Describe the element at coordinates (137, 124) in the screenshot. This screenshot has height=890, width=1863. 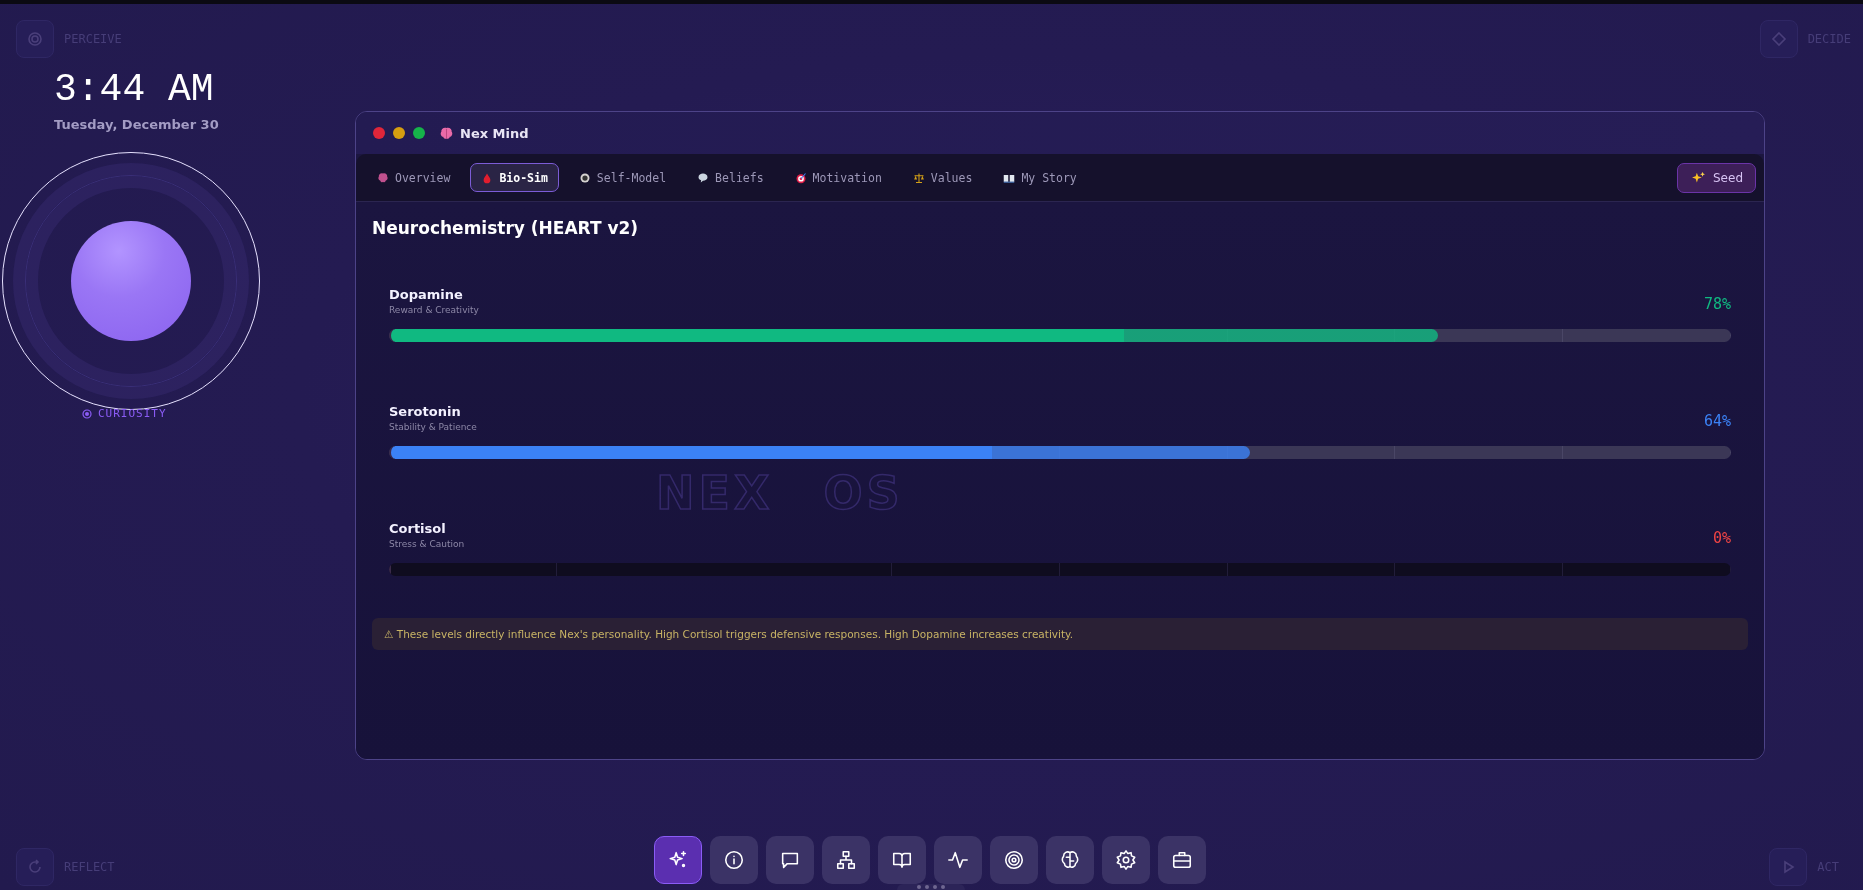
I see `clock-date: Tuesday, December 30` at that location.